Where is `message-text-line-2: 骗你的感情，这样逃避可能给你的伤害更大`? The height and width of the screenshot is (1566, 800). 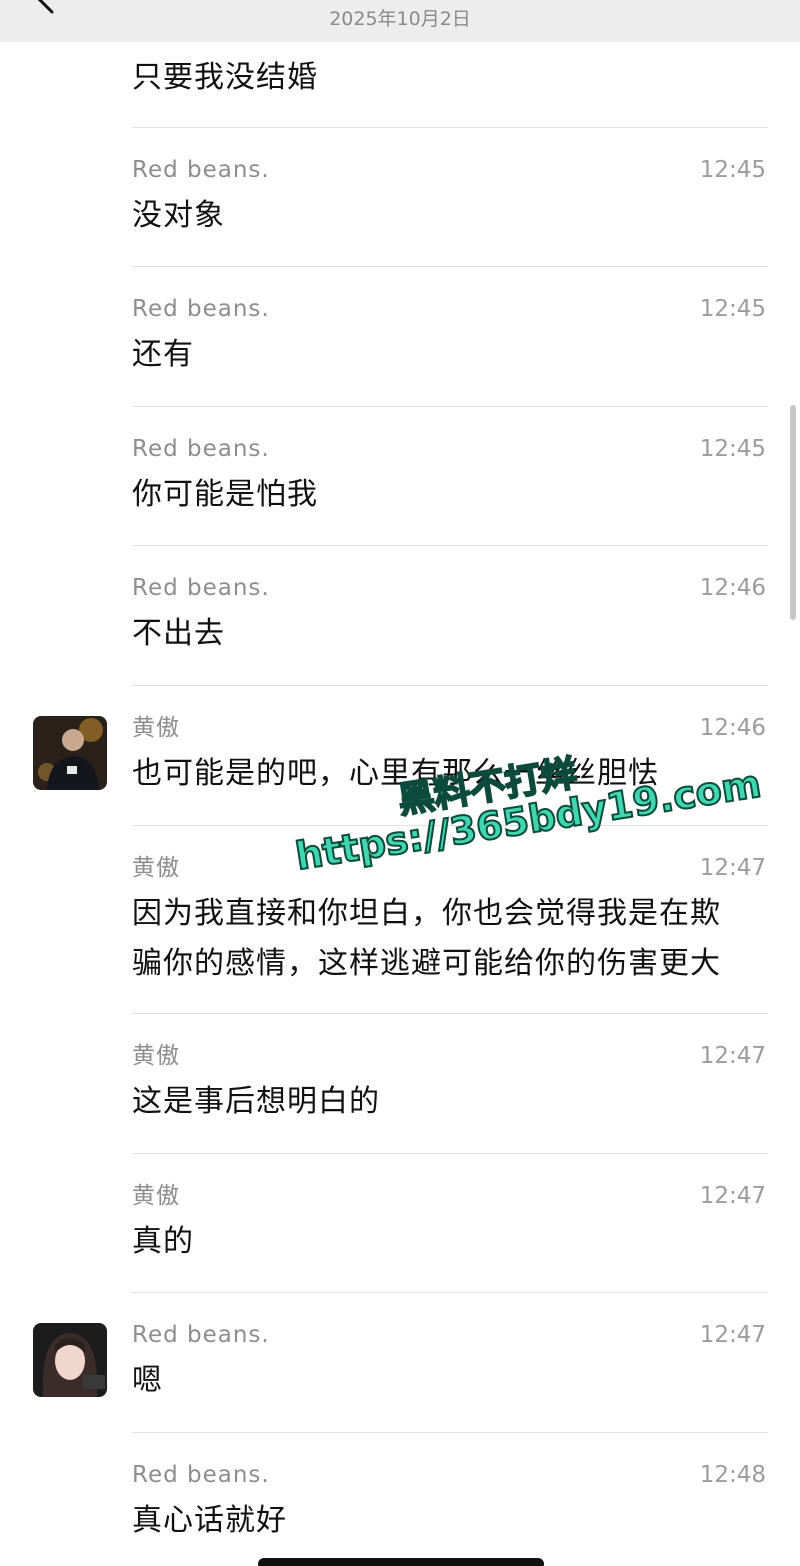
message-text-line-2: 骗你的感情，这样逃避可能给你的伤害更大 is located at coordinates (426, 963).